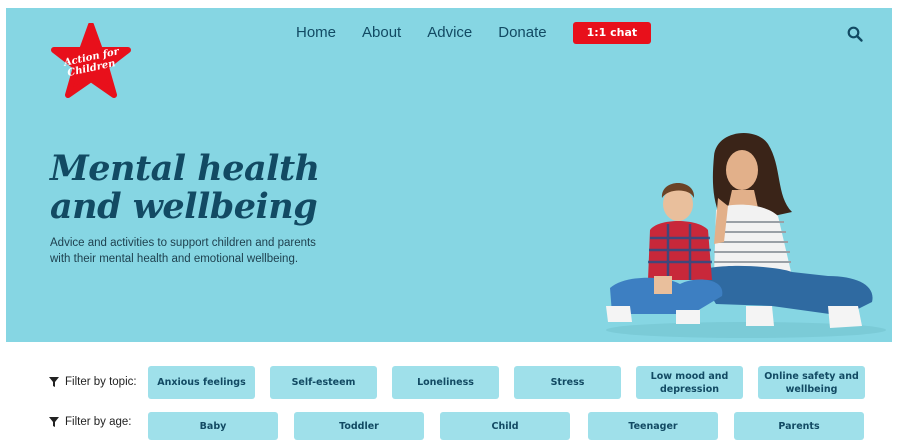 The image size is (897, 446). I want to click on age-chip-baby: Baby, so click(213, 426).